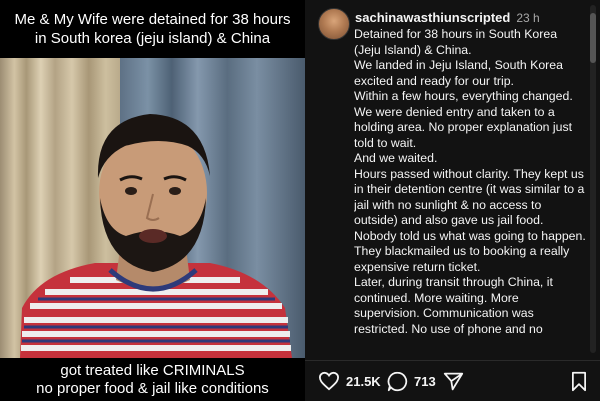 The width and height of the screenshot is (600, 401). Describe the element at coordinates (334, 24) in the screenshot. I see `avatar` at that location.